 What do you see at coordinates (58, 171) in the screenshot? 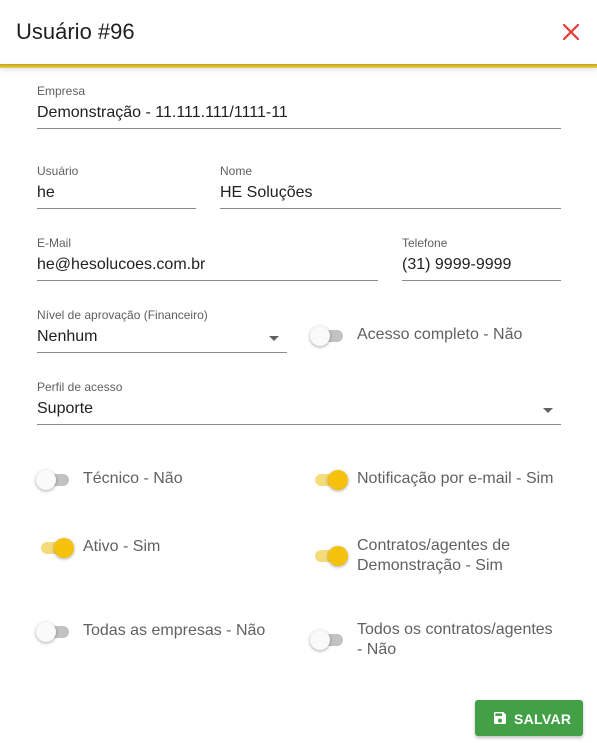
I see `usuario-label: Usuário` at bounding box center [58, 171].